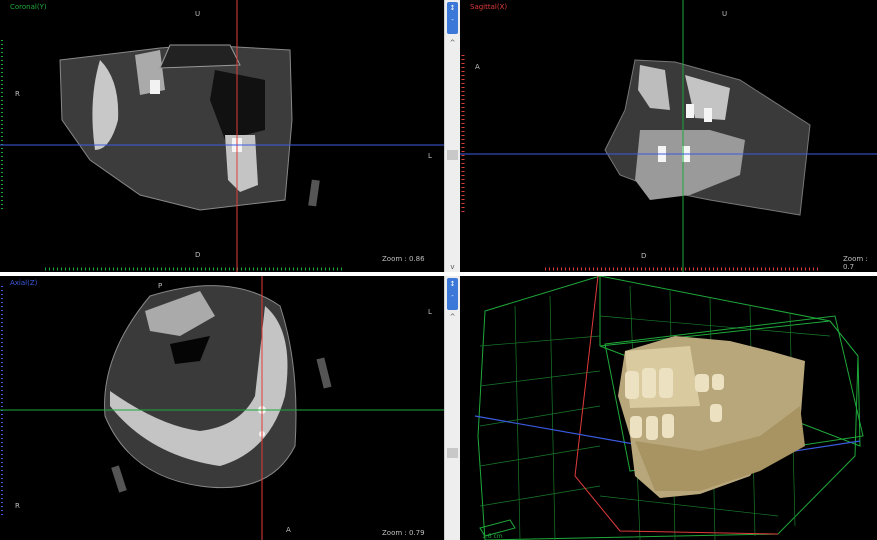  I want to click on coronal-zoom-label: Zoom : 0.86, so click(403, 259).